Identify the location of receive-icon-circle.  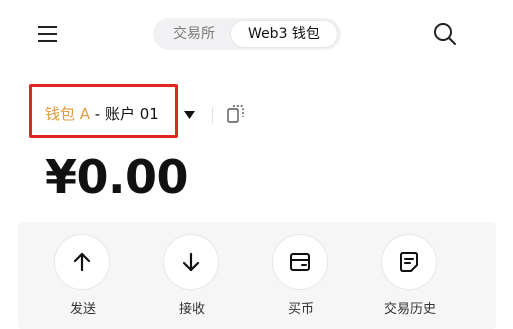
(191, 262).